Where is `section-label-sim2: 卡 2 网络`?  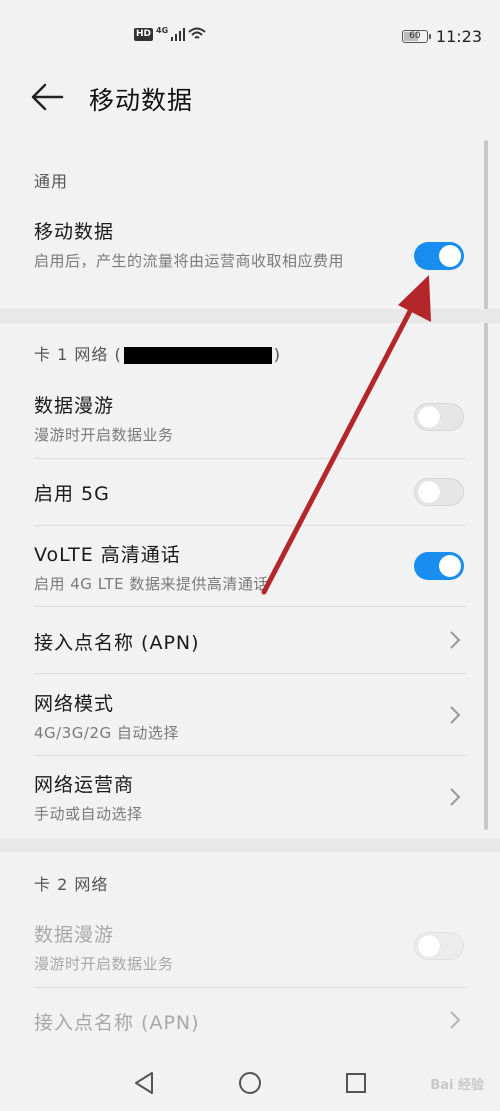 section-label-sim2: 卡 2 网络 is located at coordinates (71, 884).